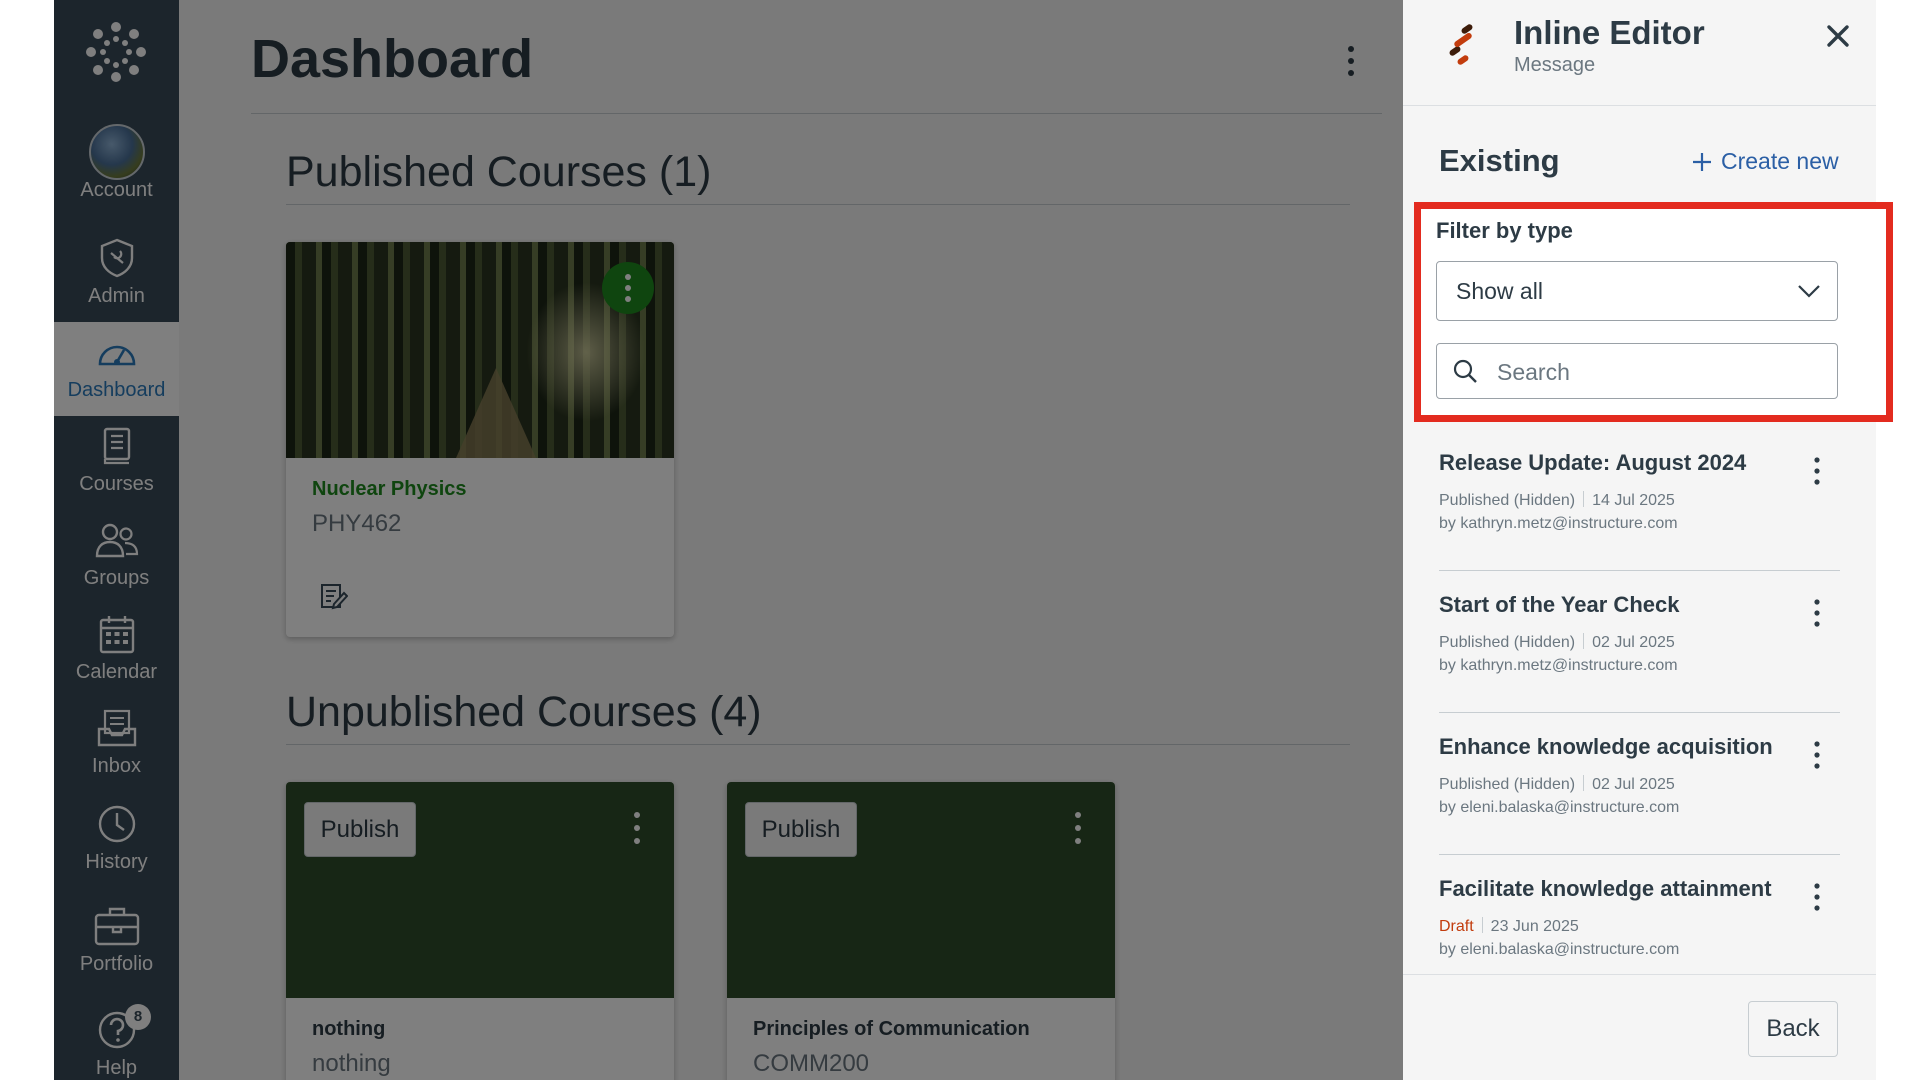  I want to click on inbox-icon, so click(116, 728).